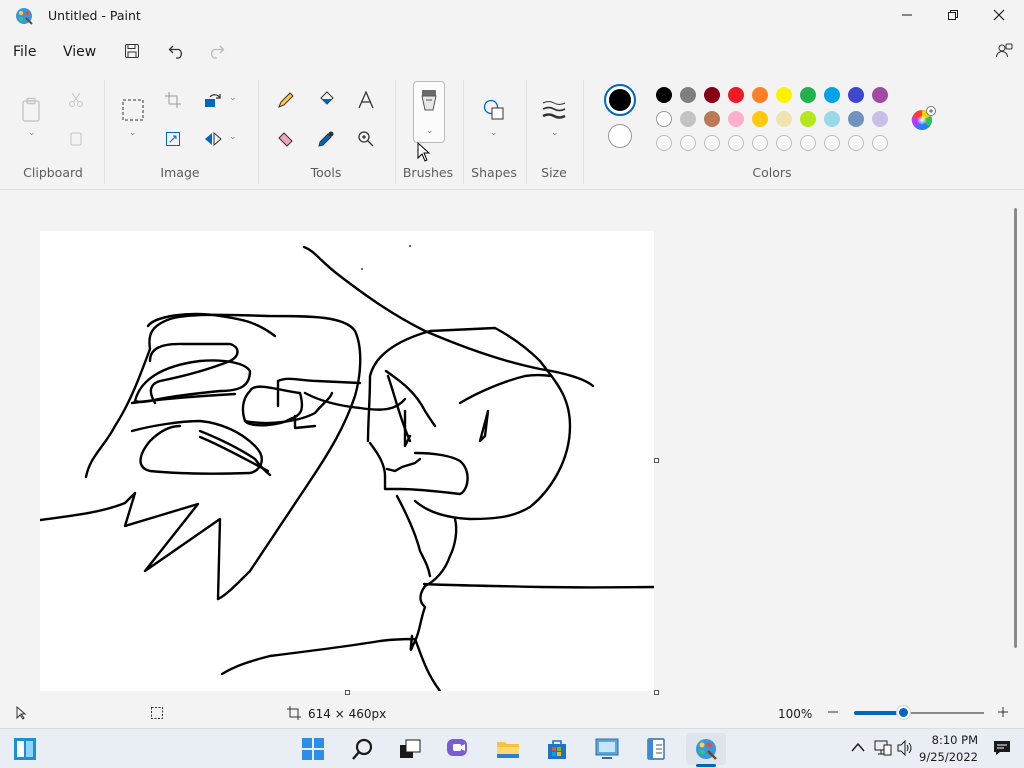  What do you see at coordinates (173, 100) in the screenshot?
I see `crop-button` at bounding box center [173, 100].